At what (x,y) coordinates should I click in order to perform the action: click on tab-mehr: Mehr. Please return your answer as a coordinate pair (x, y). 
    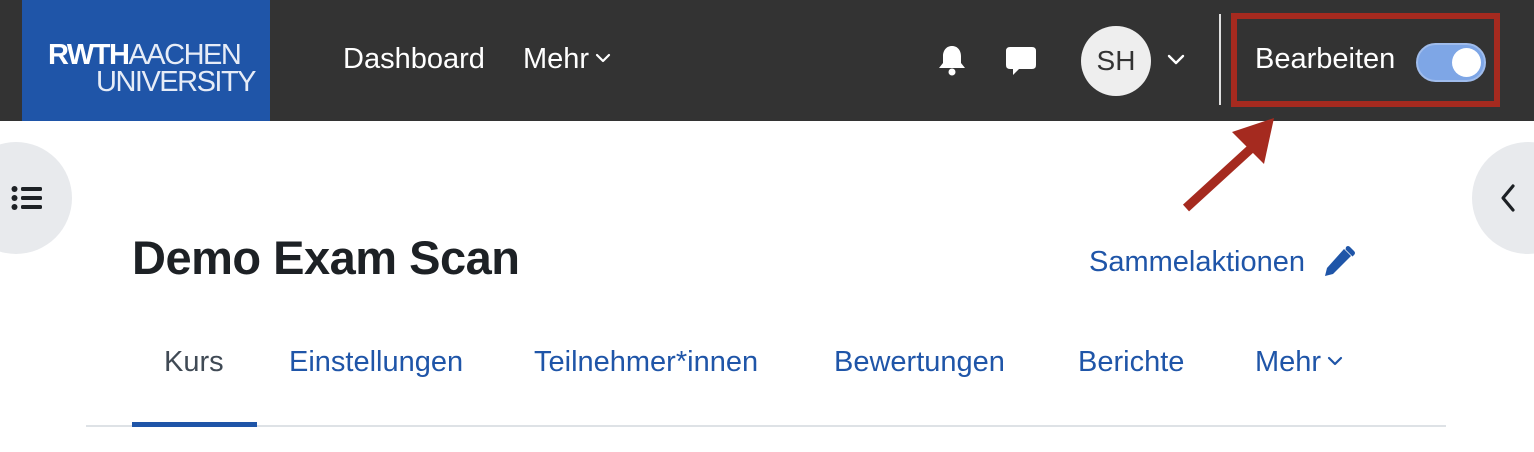
    Looking at the image, I should click on (1299, 362).